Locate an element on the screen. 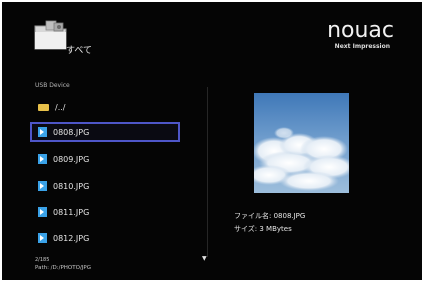  current-path: Path: /D:/PHOTO/JPG is located at coordinates (63, 268).